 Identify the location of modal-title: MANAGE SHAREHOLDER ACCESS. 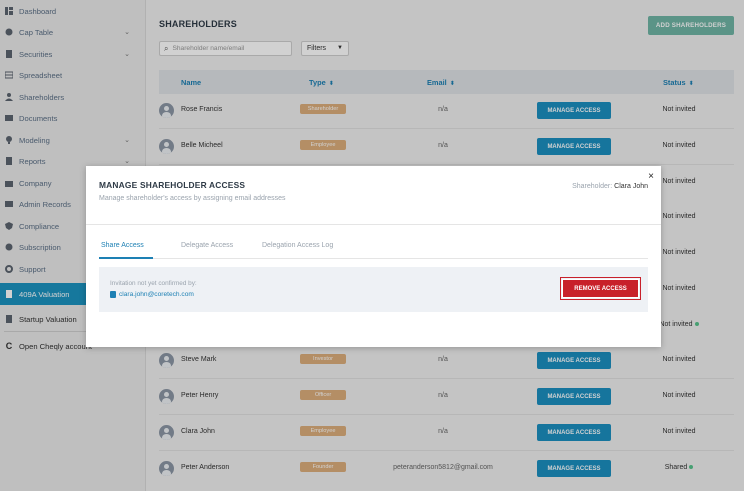
(172, 185).